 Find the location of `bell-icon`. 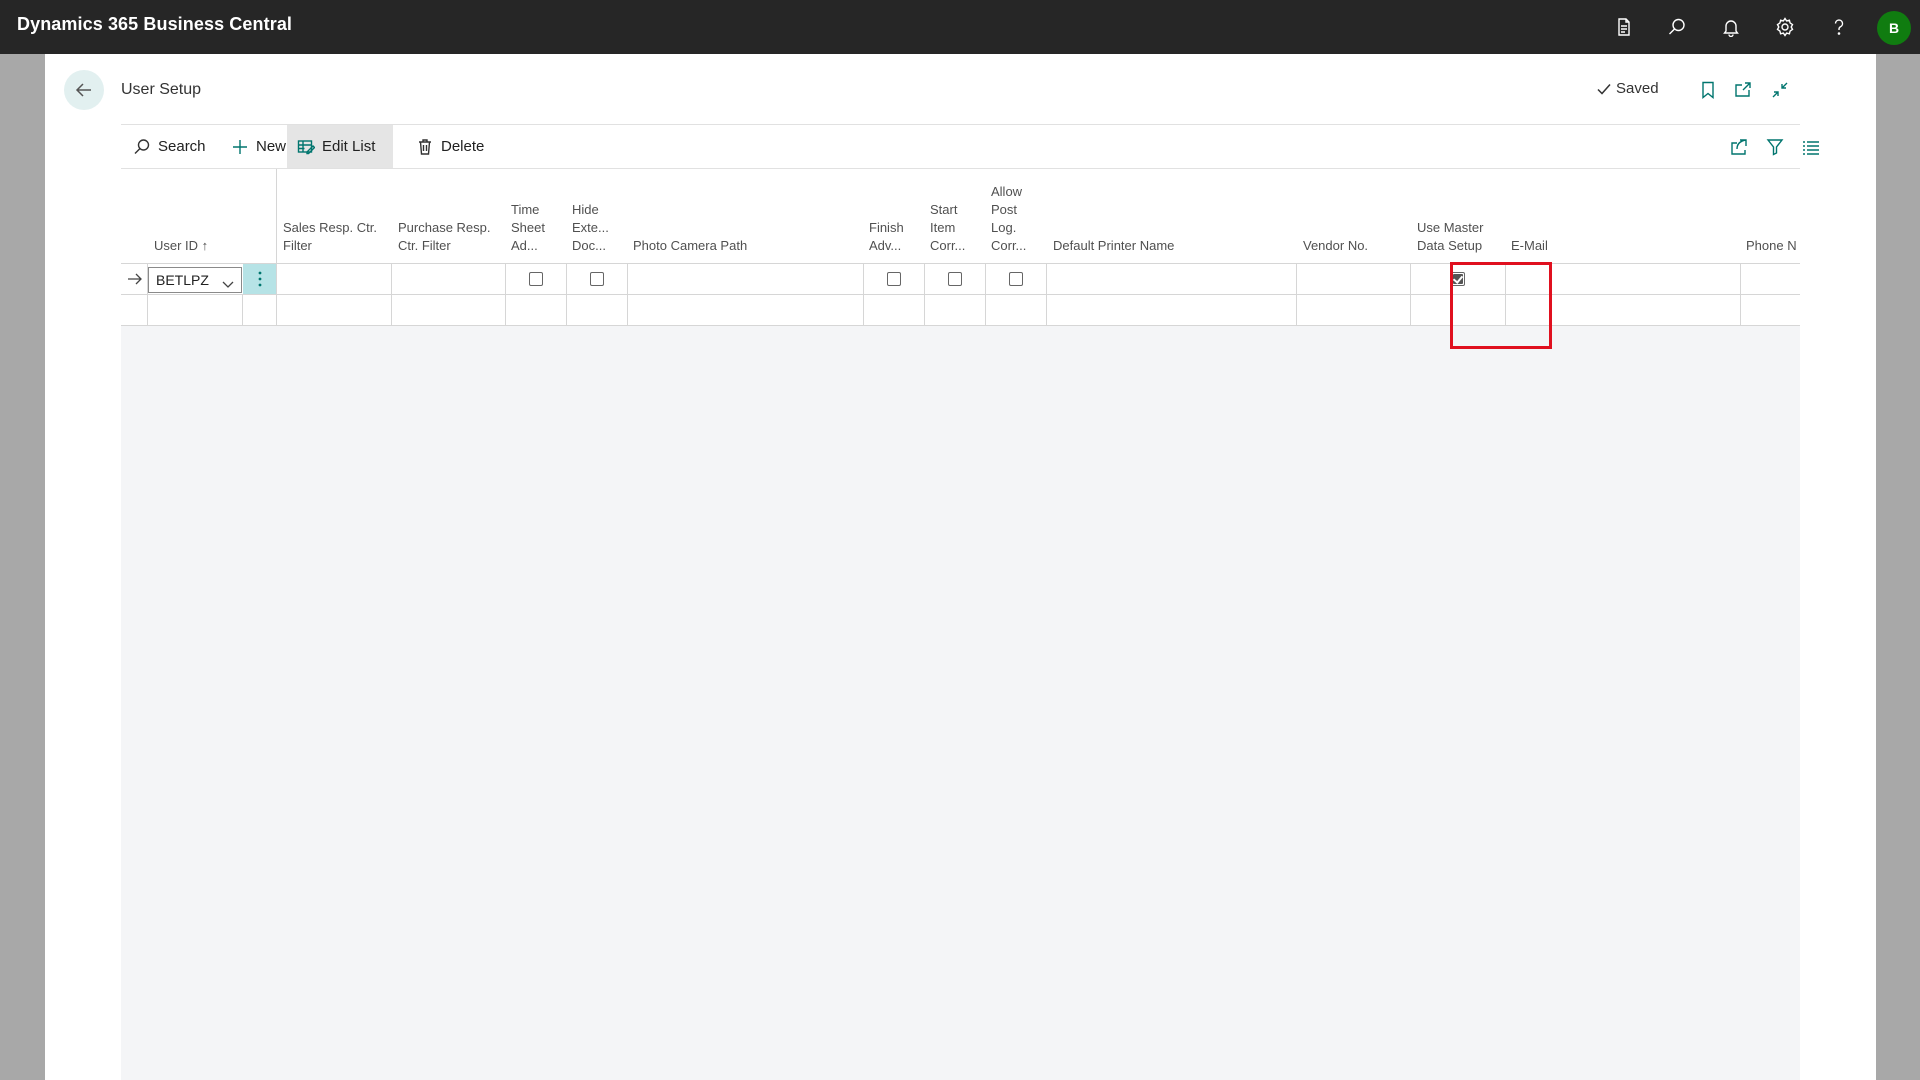

bell-icon is located at coordinates (1731, 27).